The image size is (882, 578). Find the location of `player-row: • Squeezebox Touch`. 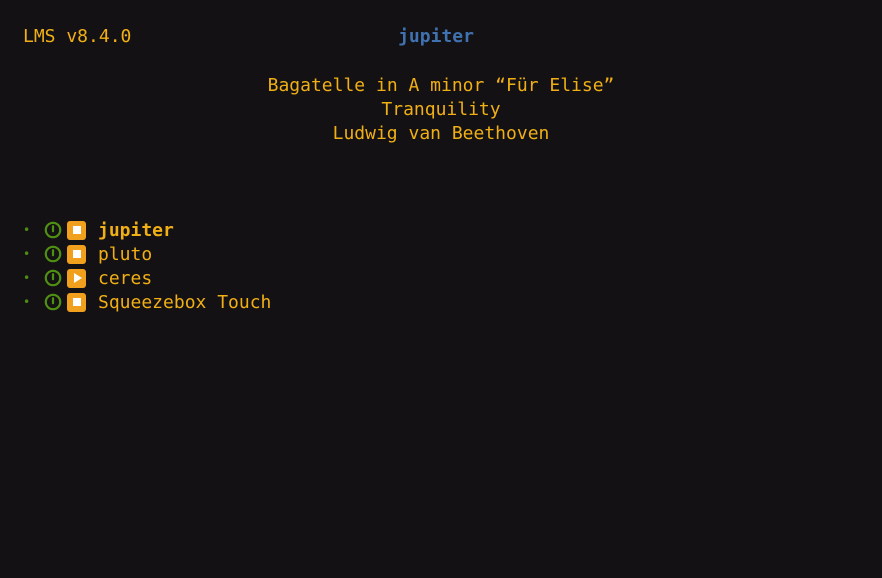

player-row: • Squeezebox Touch is located at coordinates (147, 302).